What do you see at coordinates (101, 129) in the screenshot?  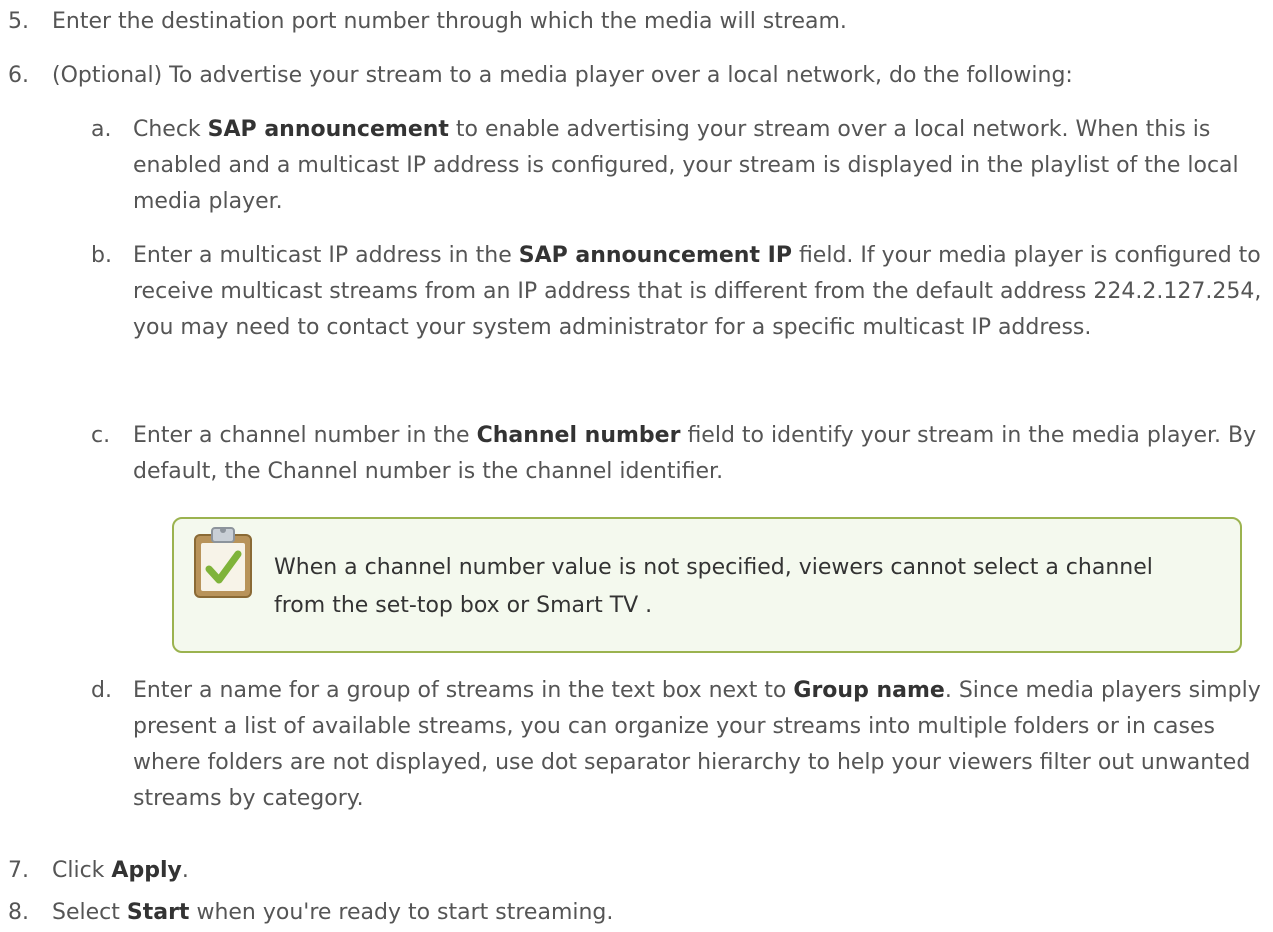 I see `substep-letter: a.` at bounding box center [101, 129].